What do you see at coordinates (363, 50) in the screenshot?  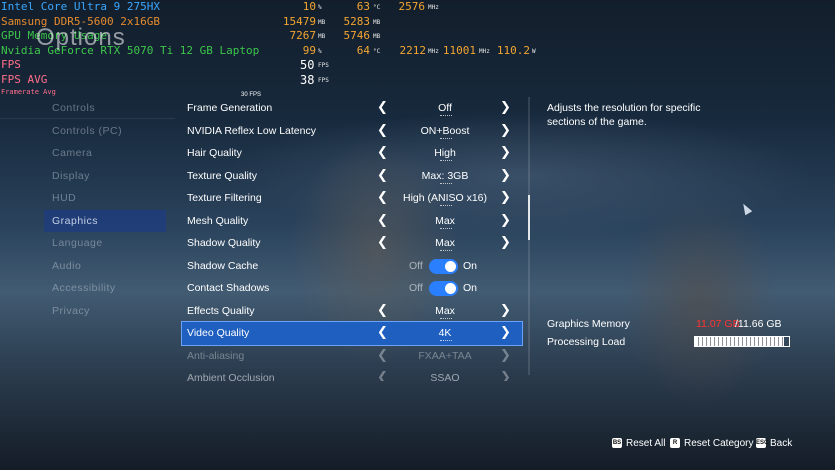 I see `osd-gpu-temp: 64` at bounding box center [363, 50].